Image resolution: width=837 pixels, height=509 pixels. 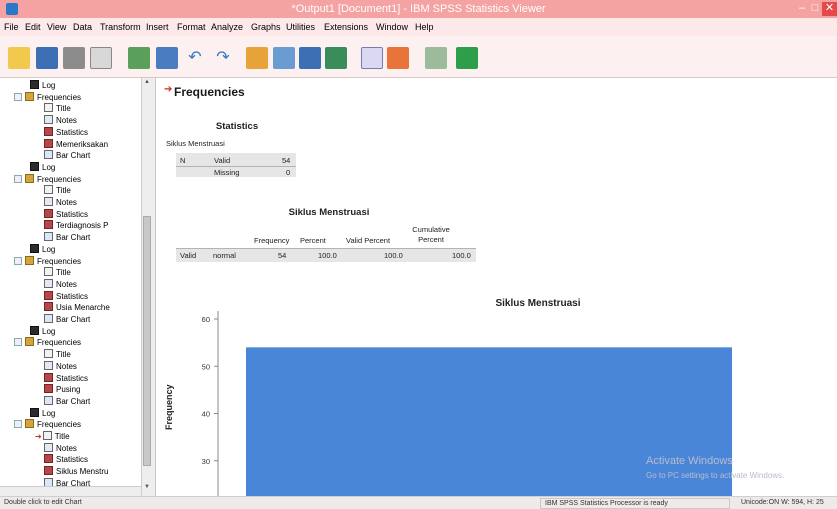 What do you see at coordinates (206, 461) in the screenshot?
I see `y-tick-label: 30` at bounding box center [206, 461].